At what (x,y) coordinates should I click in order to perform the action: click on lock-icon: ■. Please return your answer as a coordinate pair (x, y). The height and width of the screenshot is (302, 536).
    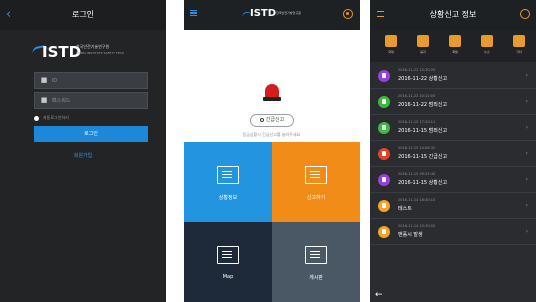
    Looking at the image, I should click on (44, 100).